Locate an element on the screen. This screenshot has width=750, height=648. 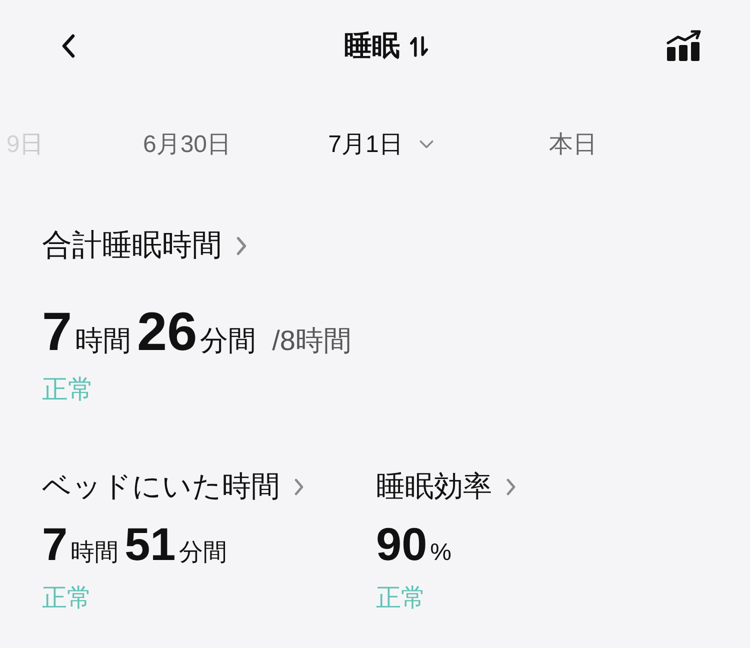
metric-value: 7 時間 51 分間 is located at coordinates (135, 544).